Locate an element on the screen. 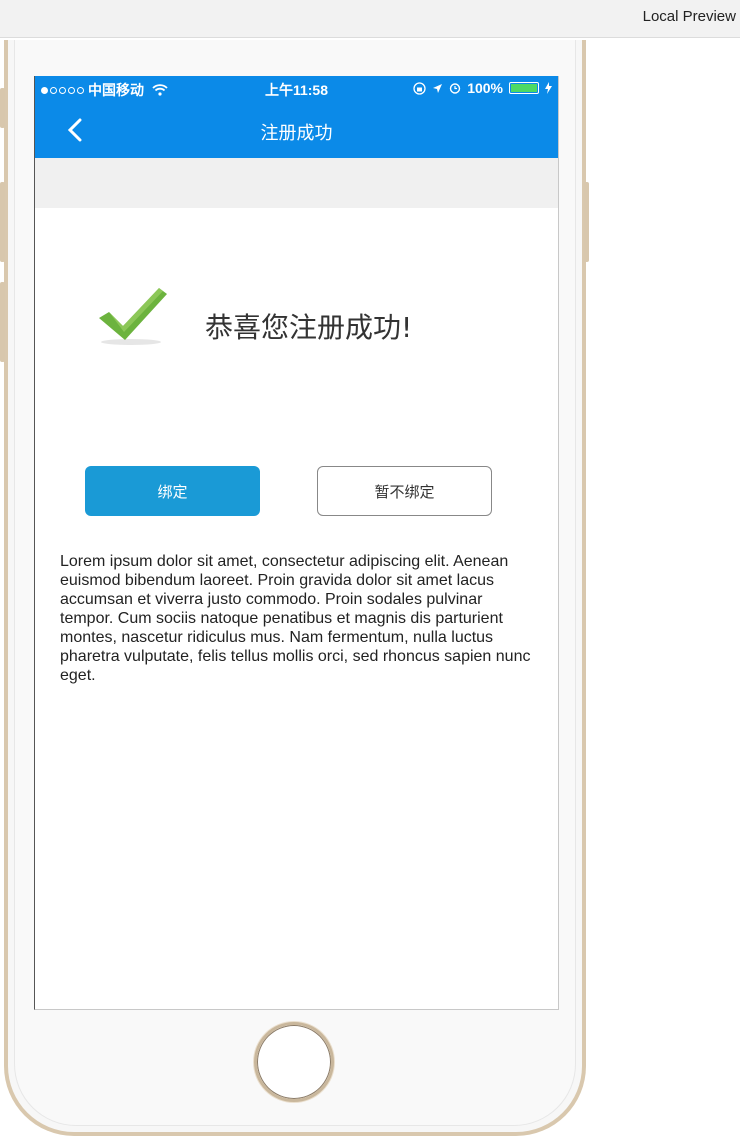  home-button is located at coordinates (294, 1062).